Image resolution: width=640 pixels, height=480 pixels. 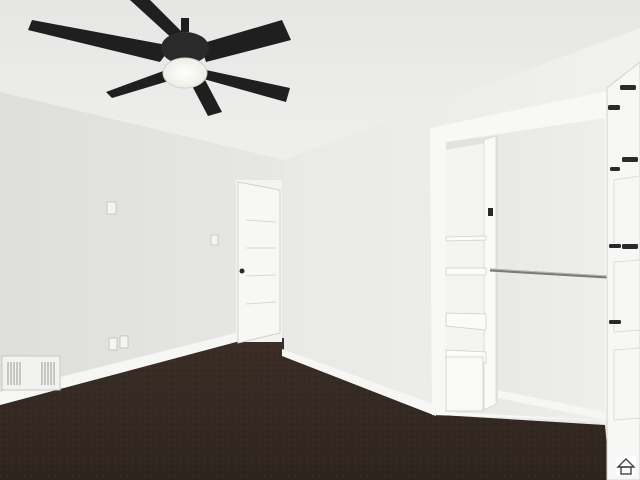 What do you see at coordinates (242, 271) in the screenshot?
I see `door-knob` at bounding box center [242, 271].